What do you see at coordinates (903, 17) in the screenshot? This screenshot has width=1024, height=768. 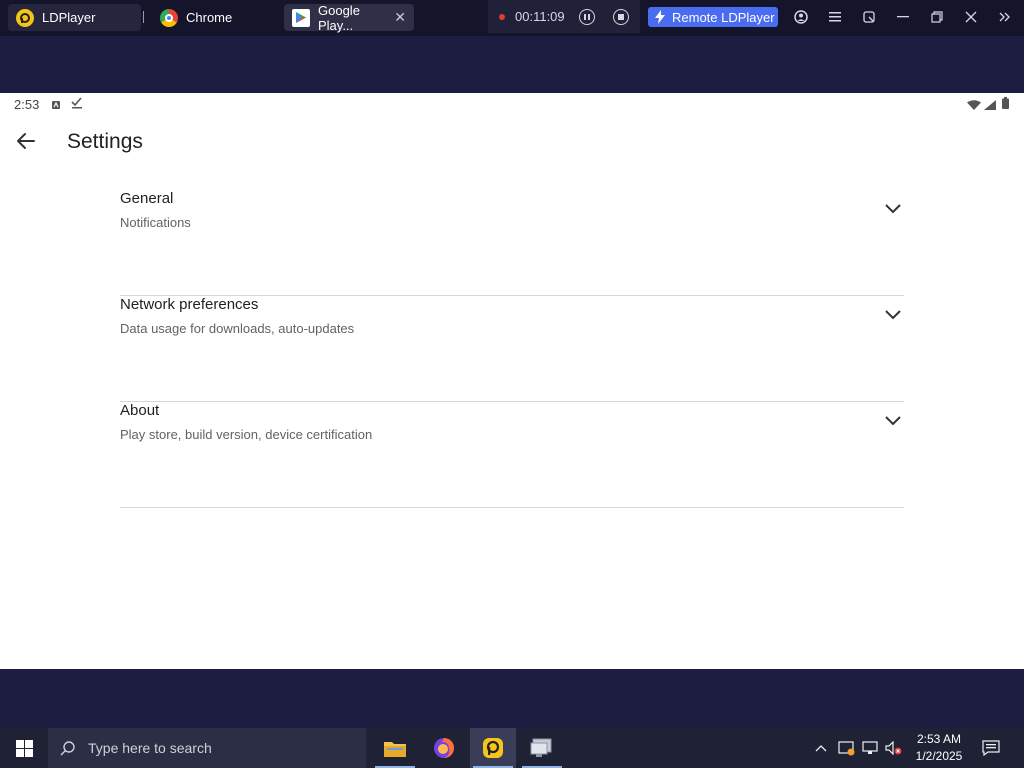 I see `minimize-icon` at bounding box center [903, 17].